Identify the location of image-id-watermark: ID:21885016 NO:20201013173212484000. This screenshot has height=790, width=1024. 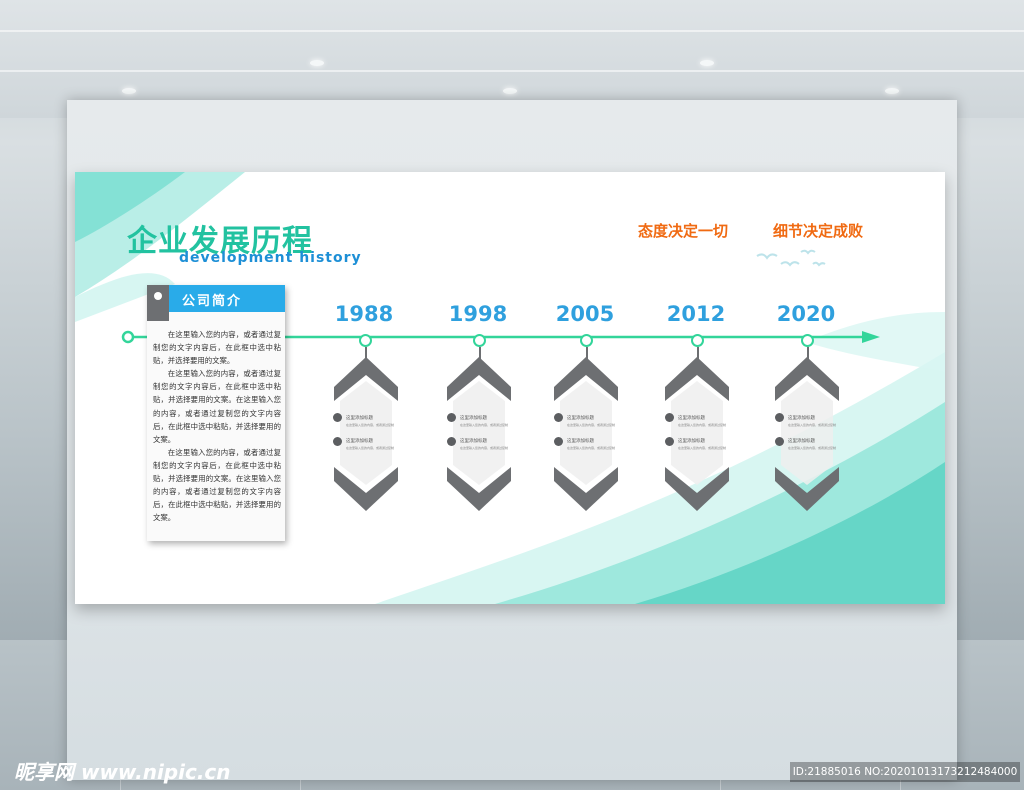
(905, 772).